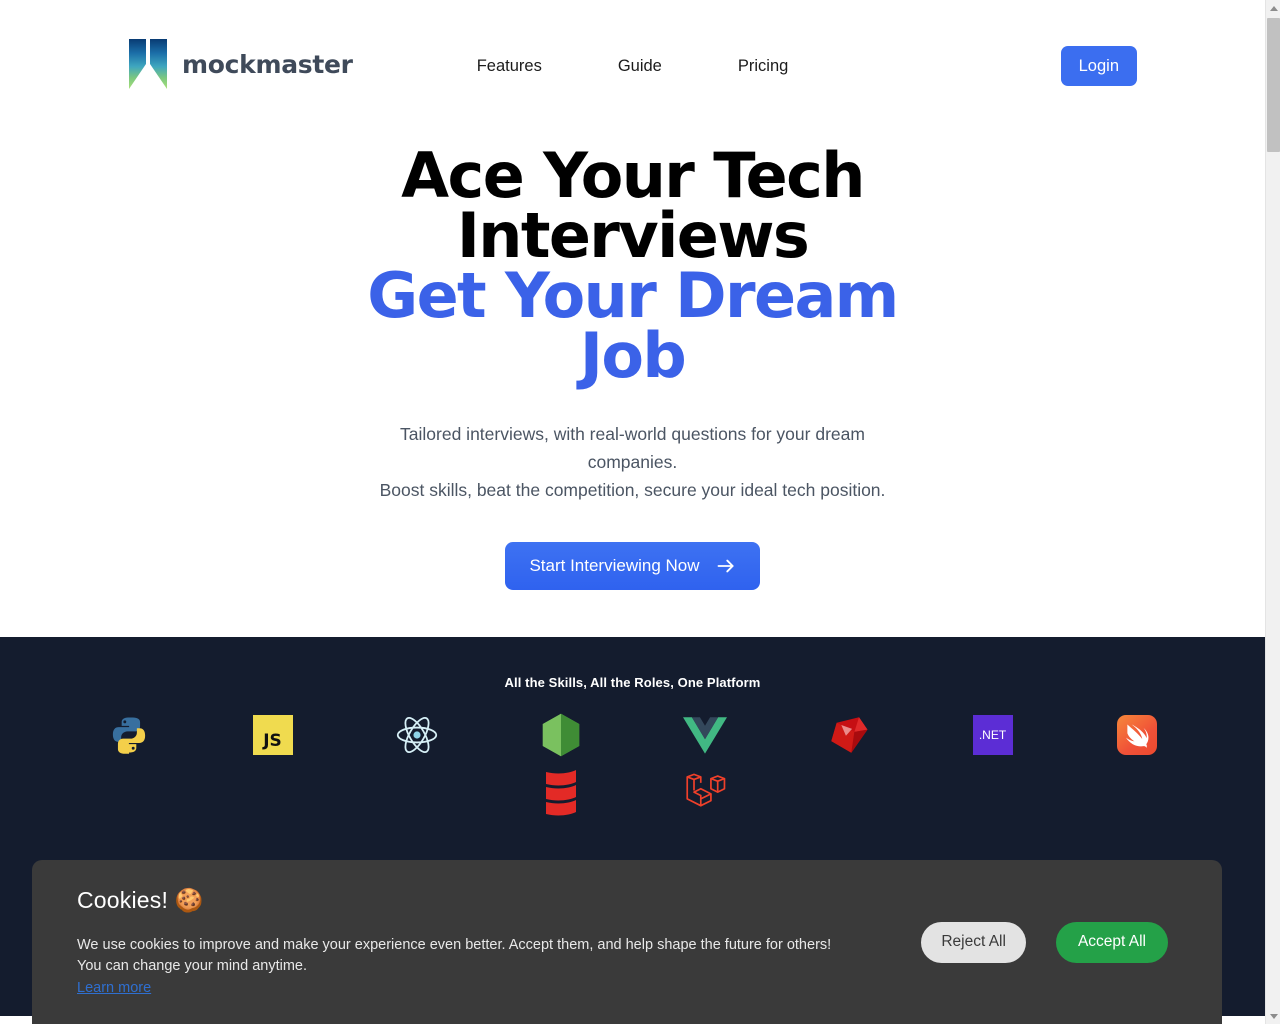 The image size is (1280, 1024). Describe the element at coordinates (140, 900) in the screenshot. I see `cookie-banner-title: Cookies! 🍪` at that location.